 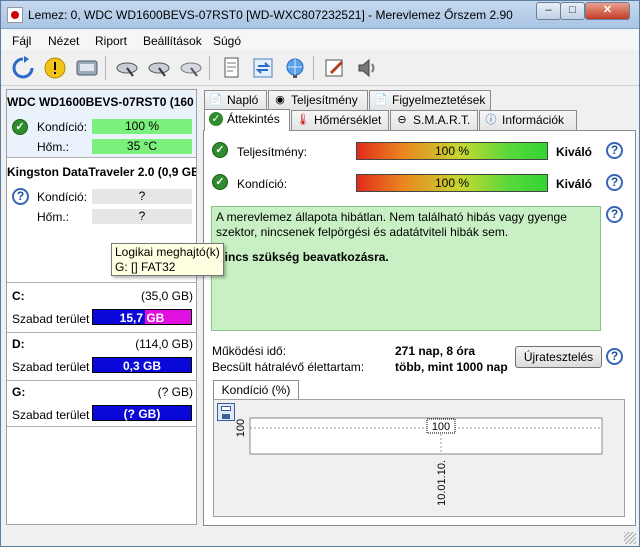 I want to click on kondicio-meter: 100 %, so click(x=452, y=183).